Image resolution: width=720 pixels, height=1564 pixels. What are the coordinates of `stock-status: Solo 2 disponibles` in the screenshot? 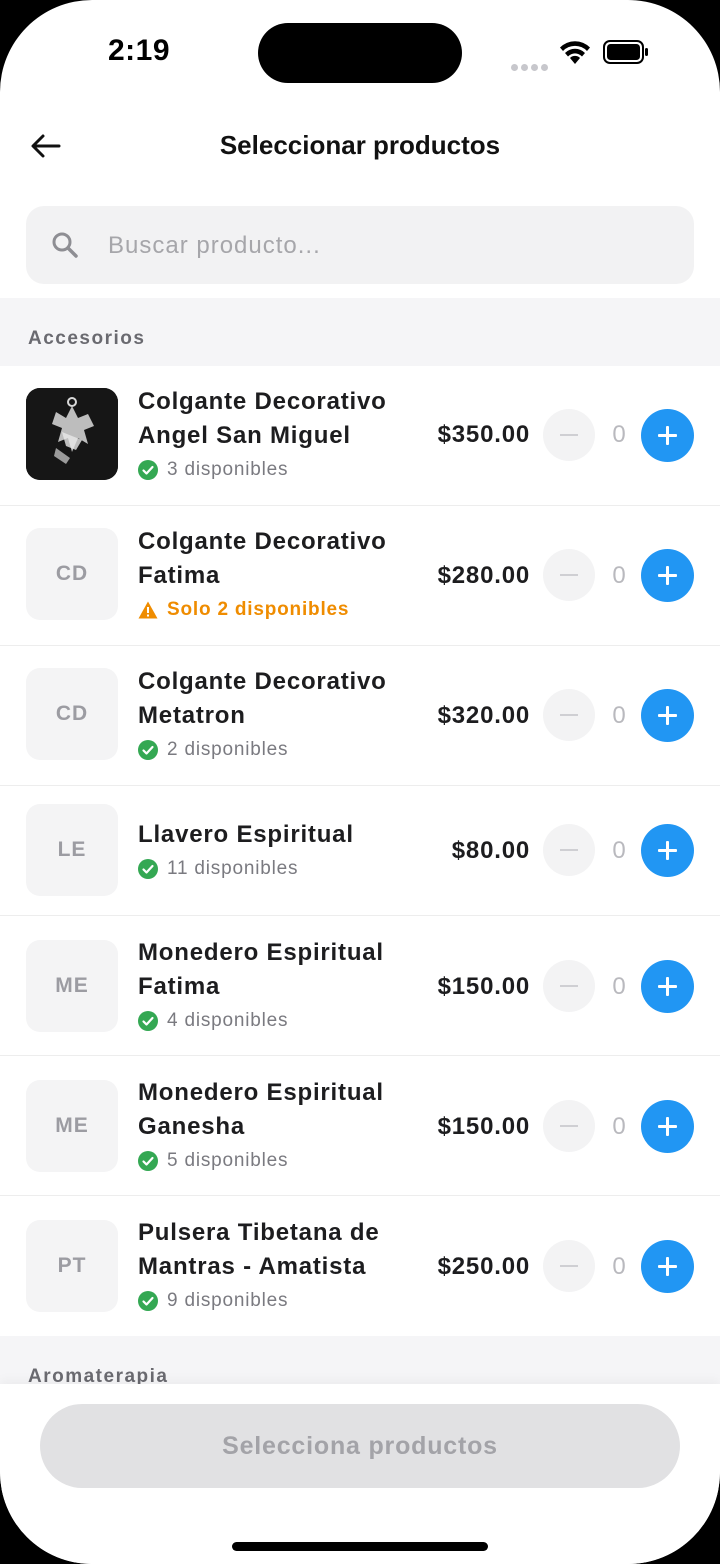 It's located at (243, 610).